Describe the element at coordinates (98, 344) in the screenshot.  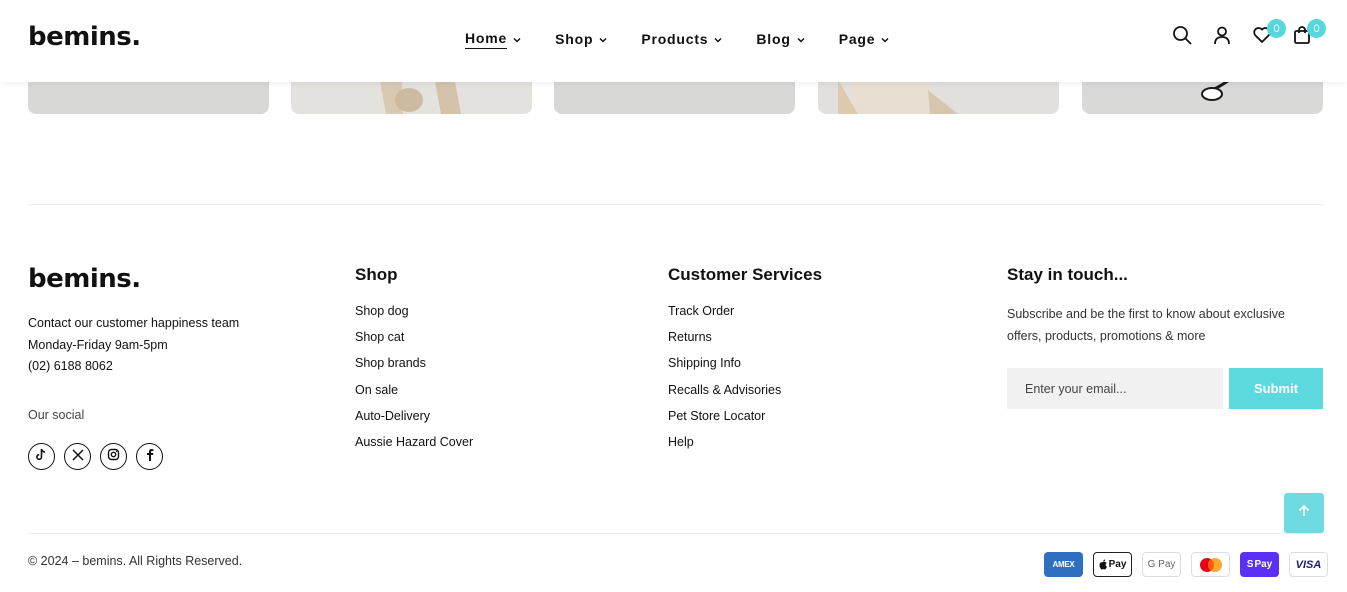
I see `contact-hours: Monday-Friday 9am-5pm` at that location.